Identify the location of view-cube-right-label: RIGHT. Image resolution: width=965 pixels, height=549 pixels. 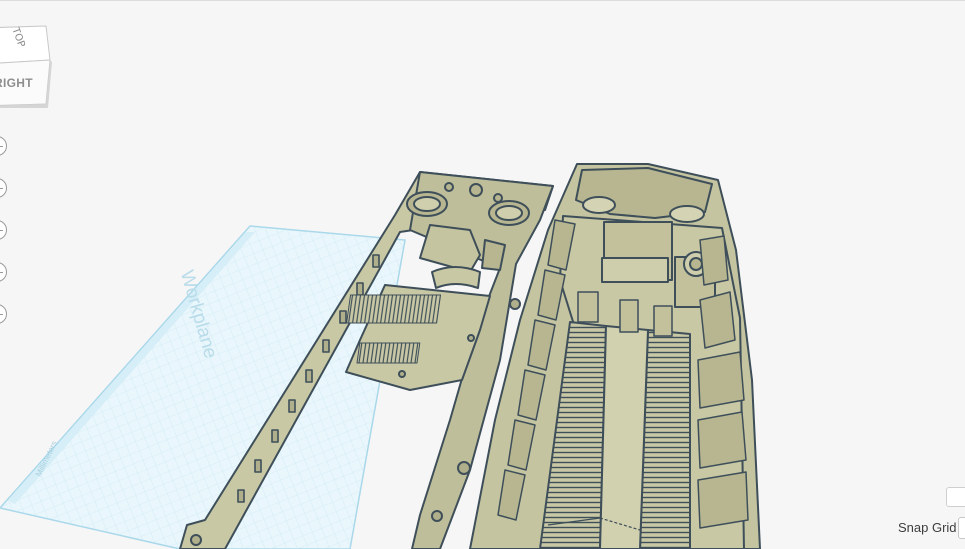
(16, 83).